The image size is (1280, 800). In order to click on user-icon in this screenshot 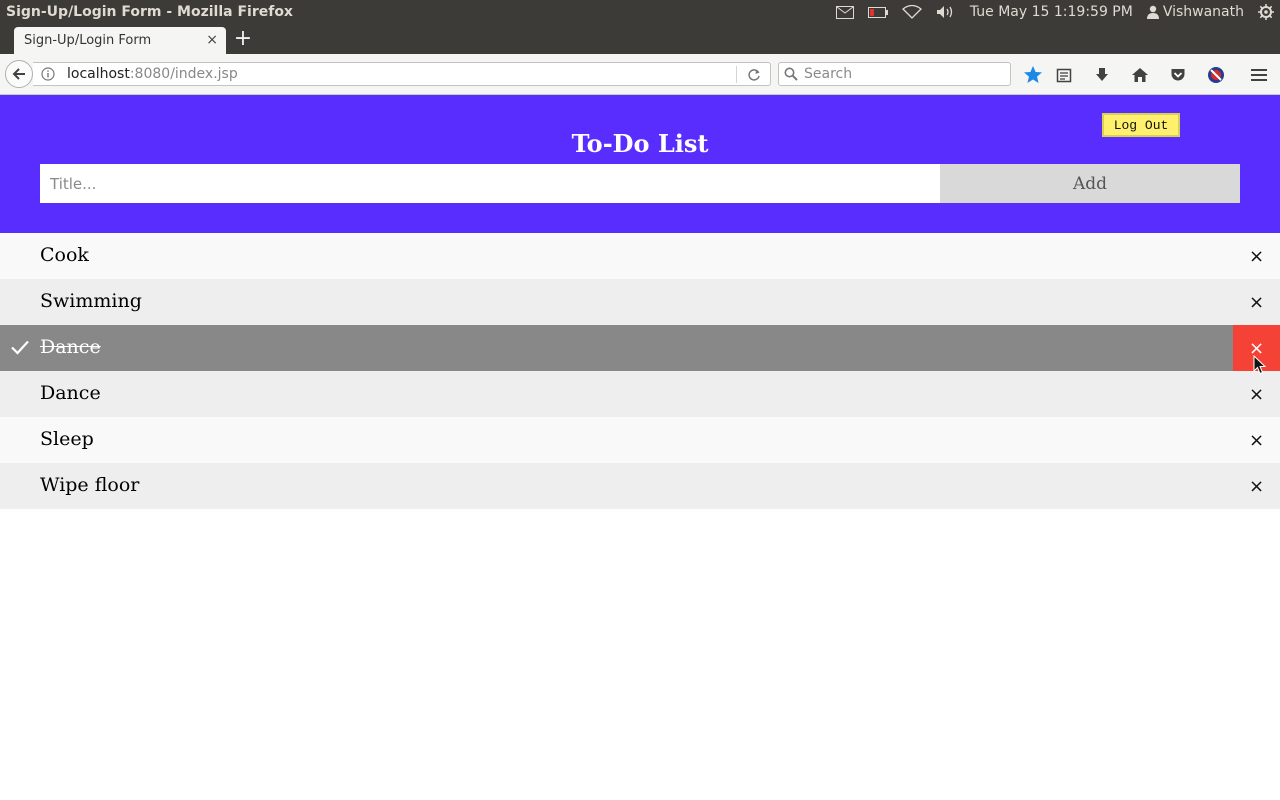, I will do `click(1152, 12)`.